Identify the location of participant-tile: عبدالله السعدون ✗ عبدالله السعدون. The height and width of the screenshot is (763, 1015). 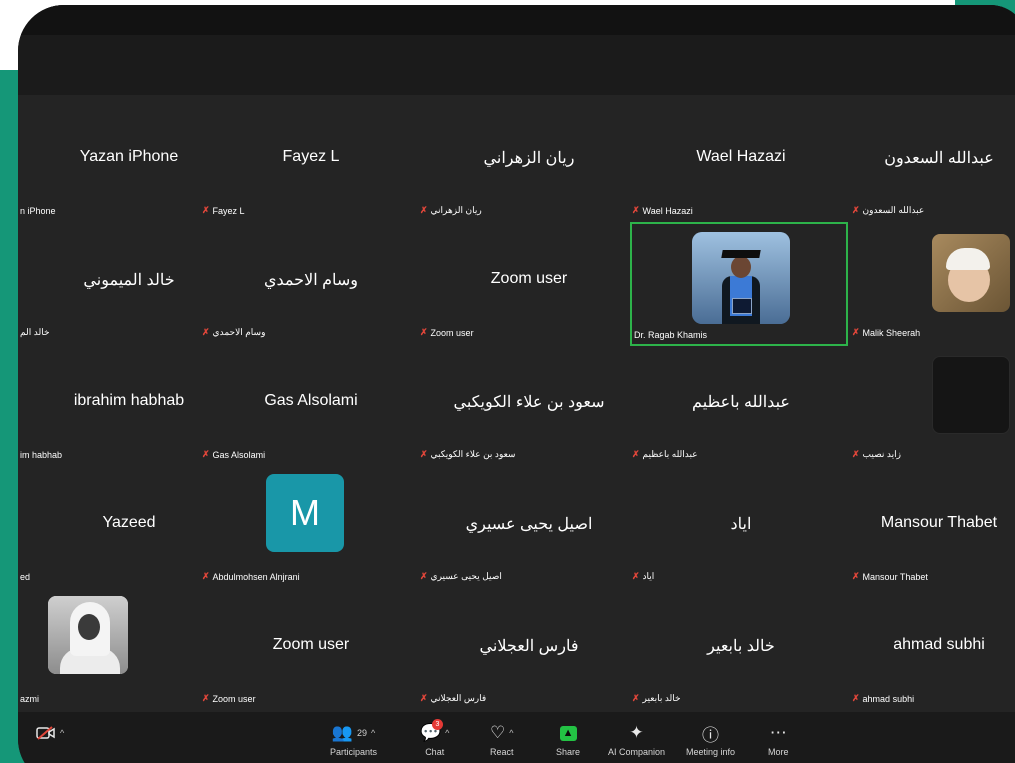
(932, 161).